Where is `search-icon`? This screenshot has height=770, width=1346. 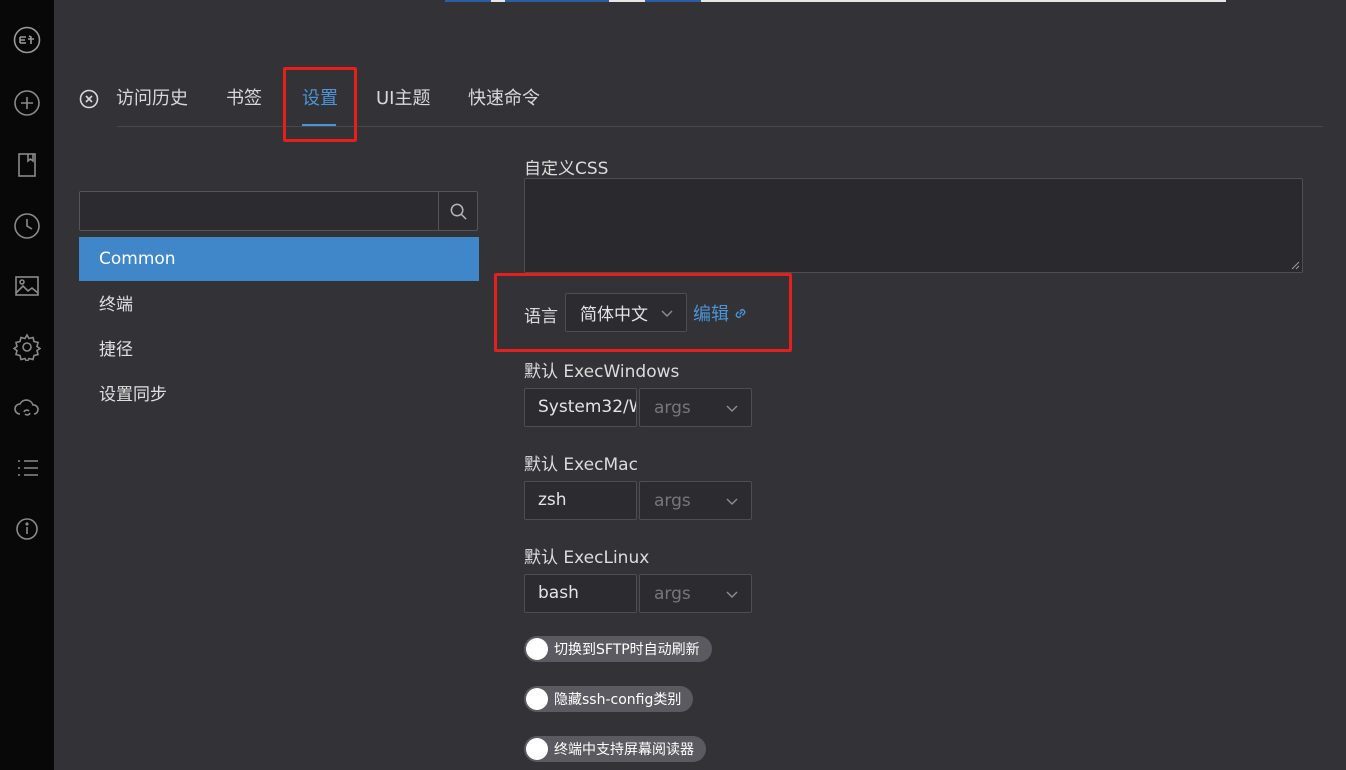 search-icon is located at coordinates (458, 211).